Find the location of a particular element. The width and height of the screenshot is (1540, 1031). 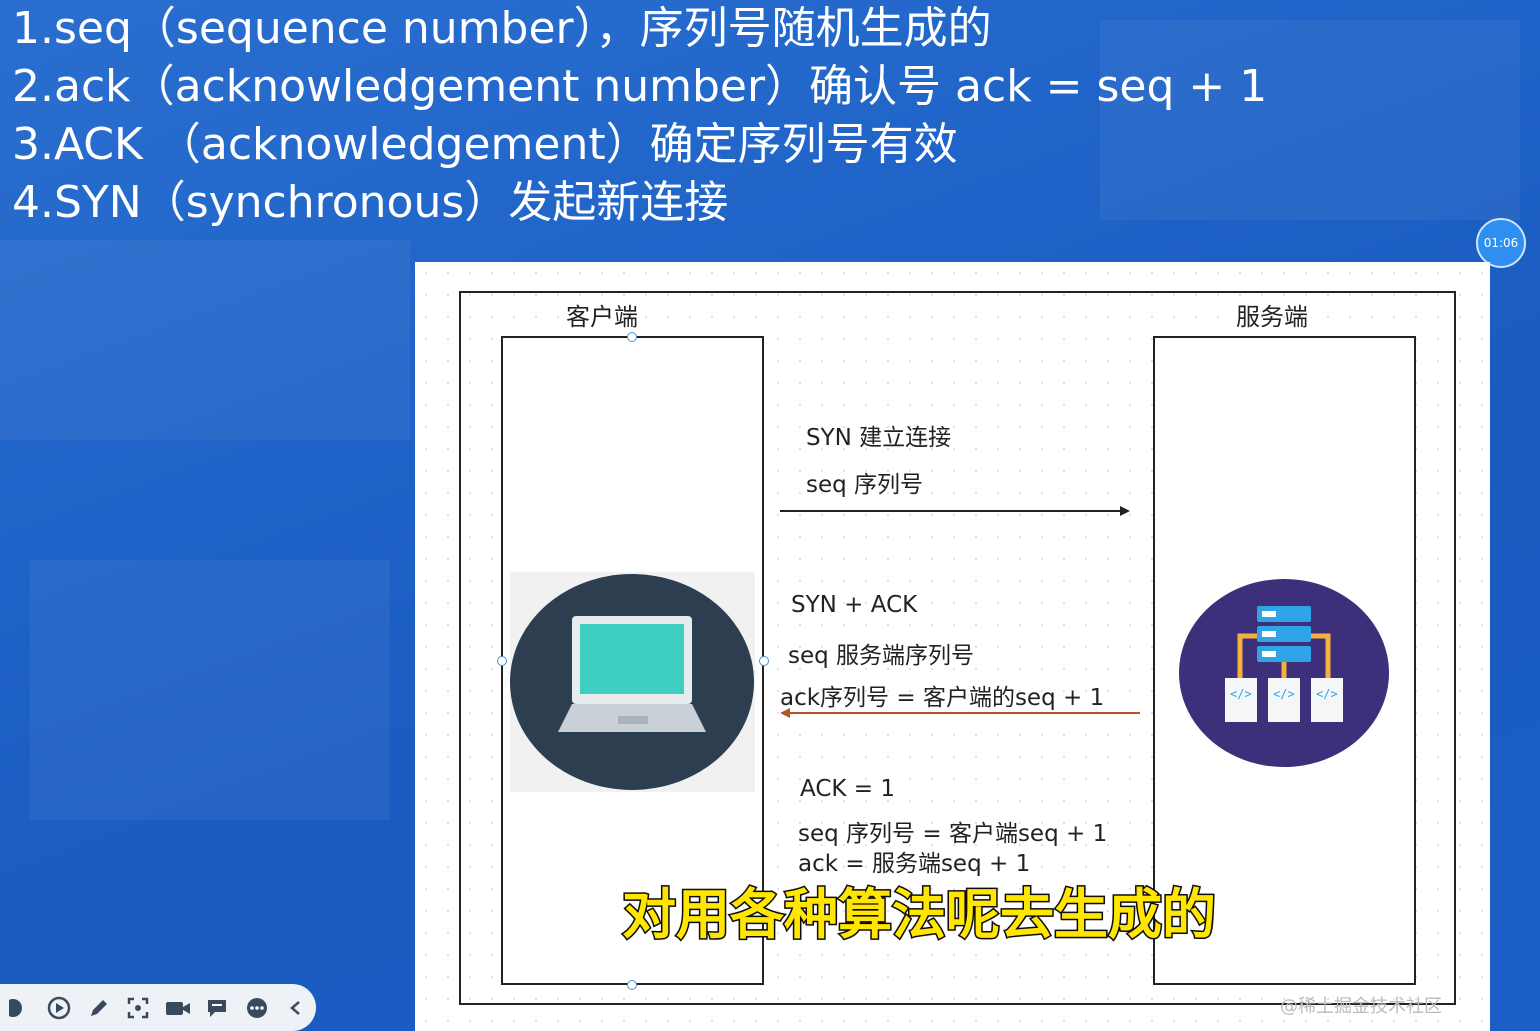

laptop-icon is located at coordinates (632, 682).